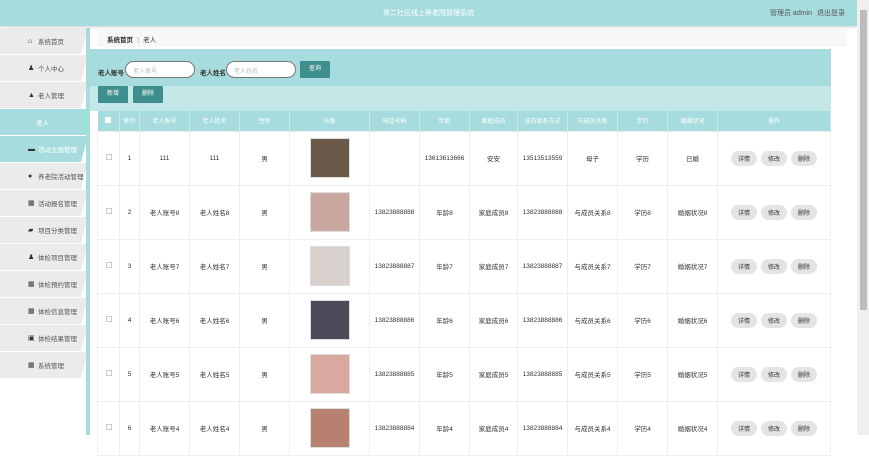 Image resolution: width=869 pixels, height=456 pixels. What do you see at coordinates (642, 158) in the screenshot?
I see `table-cell: 学历` at bounding box center [642, 158].